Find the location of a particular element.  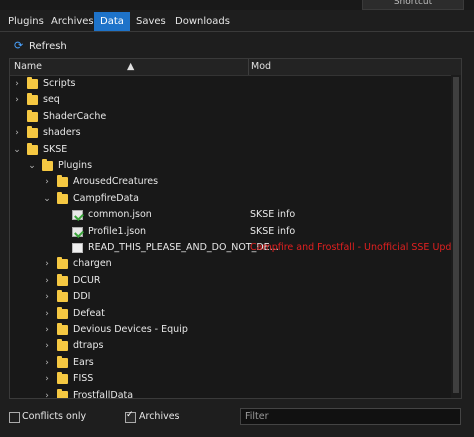

refresh-button: ⟳ Refresh is located at coordinates (40, 46).